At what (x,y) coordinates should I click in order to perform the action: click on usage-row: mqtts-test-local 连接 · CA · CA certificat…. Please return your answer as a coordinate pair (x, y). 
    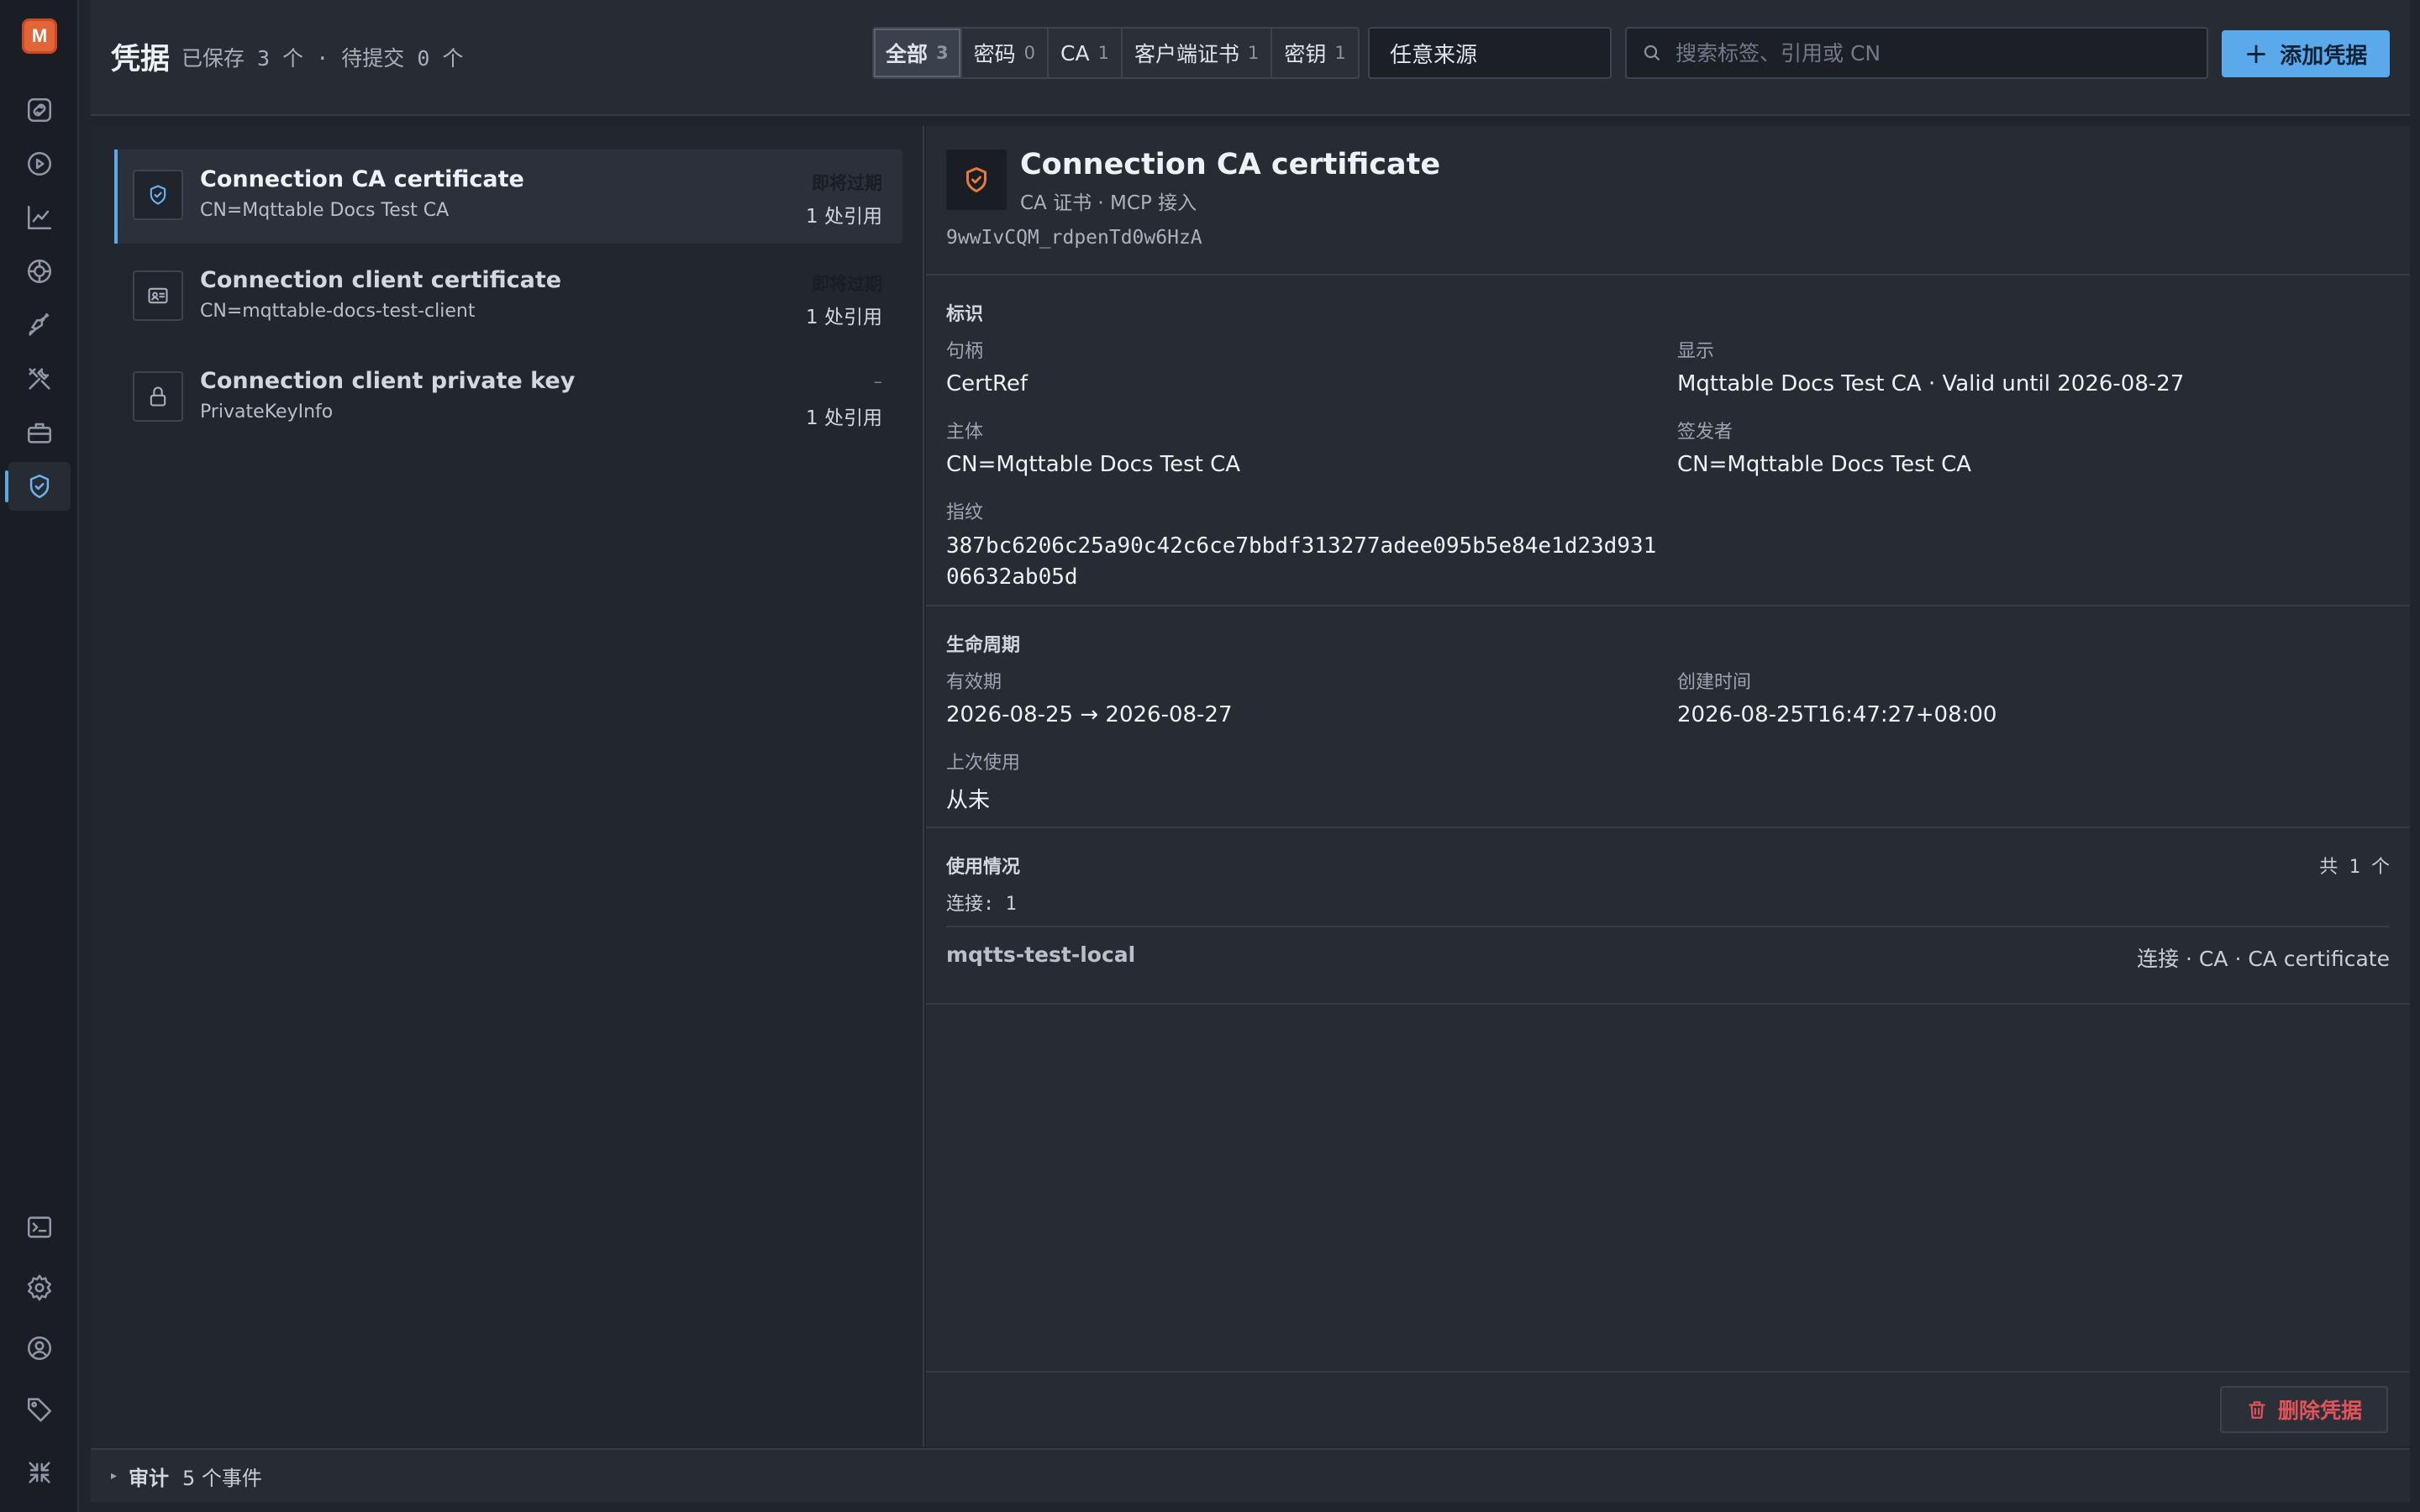
    Looking at the image, I should click on (1668, 954).